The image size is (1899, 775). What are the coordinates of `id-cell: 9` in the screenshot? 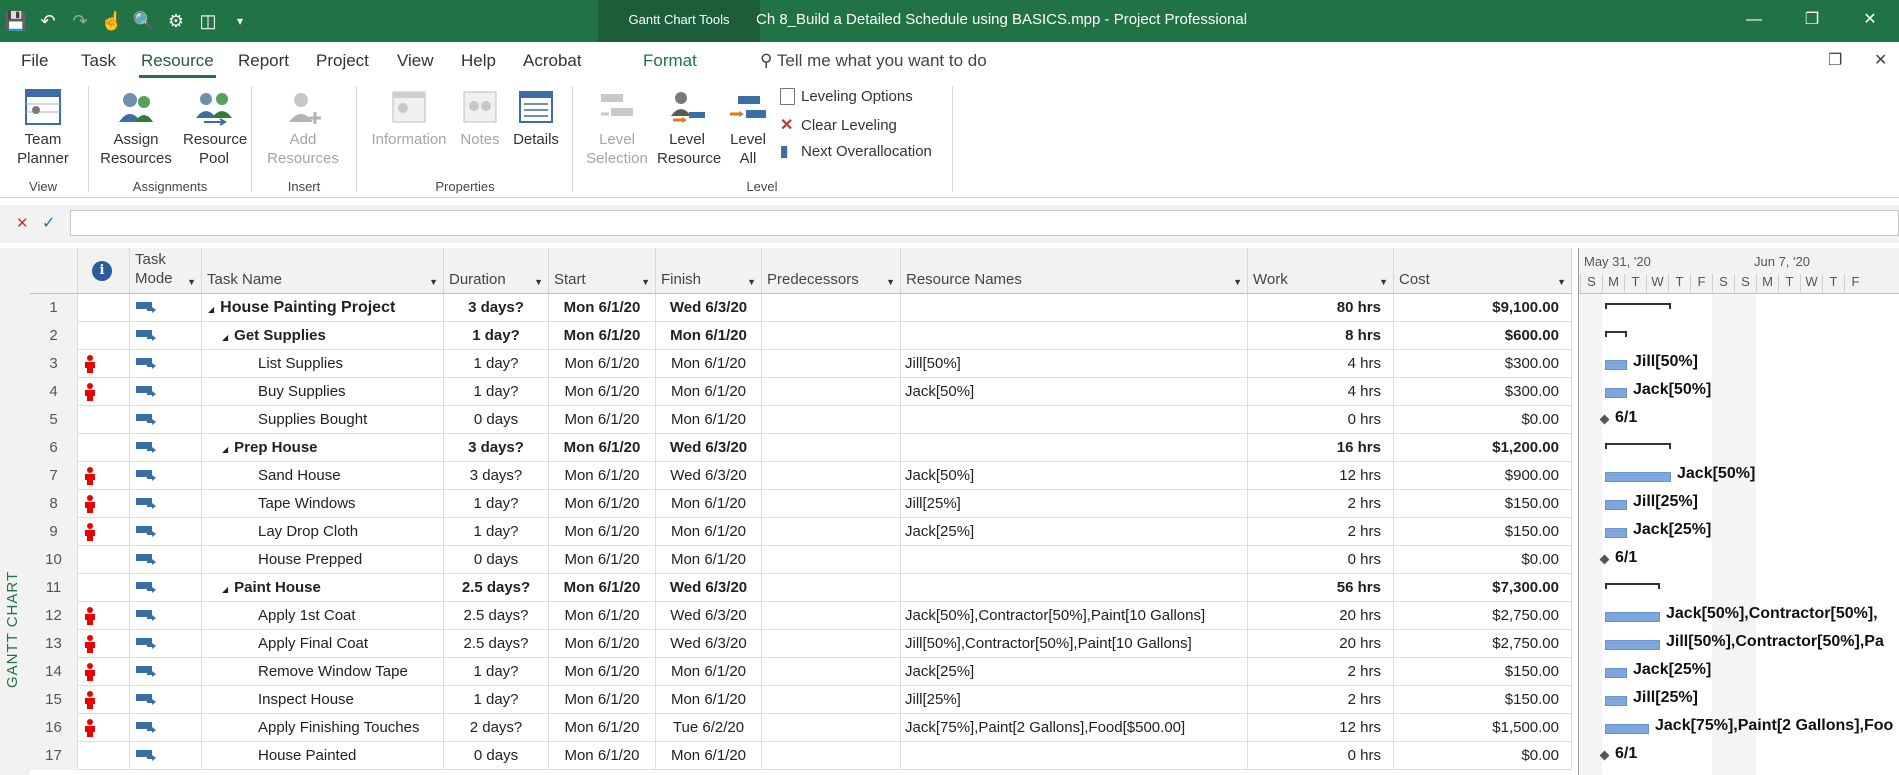 It's located at (54, 532).